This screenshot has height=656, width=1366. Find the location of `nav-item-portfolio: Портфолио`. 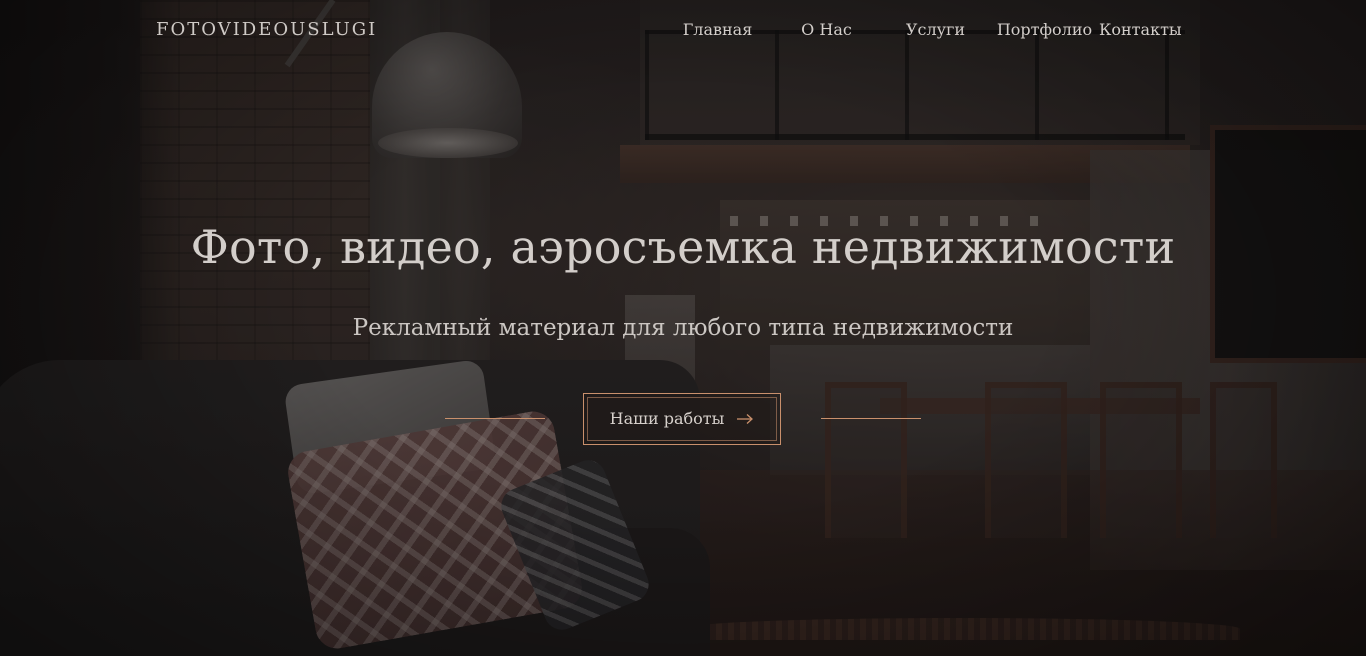

nav-item-portfolio: Портфолио is located at coordinates (1044, 30).